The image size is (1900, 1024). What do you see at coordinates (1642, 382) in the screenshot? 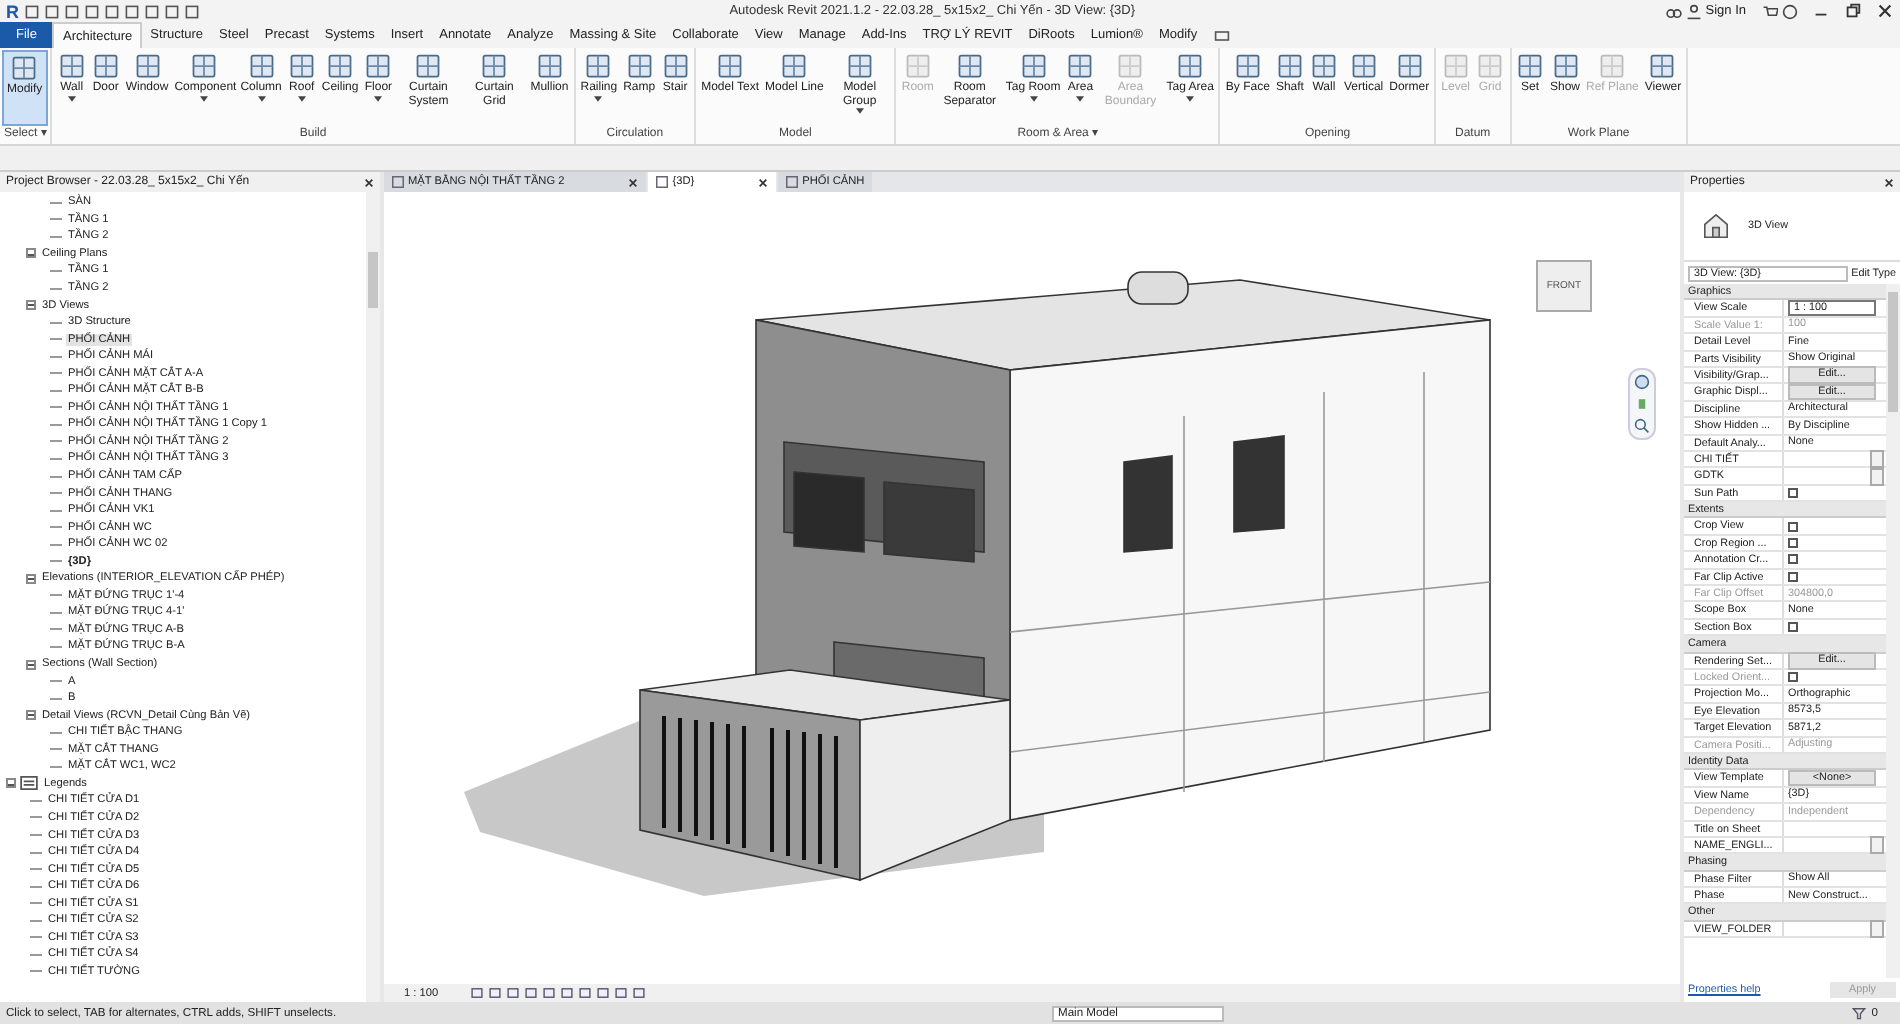
I see `steering-wheel-icon` at bounding box center [1642, 382].